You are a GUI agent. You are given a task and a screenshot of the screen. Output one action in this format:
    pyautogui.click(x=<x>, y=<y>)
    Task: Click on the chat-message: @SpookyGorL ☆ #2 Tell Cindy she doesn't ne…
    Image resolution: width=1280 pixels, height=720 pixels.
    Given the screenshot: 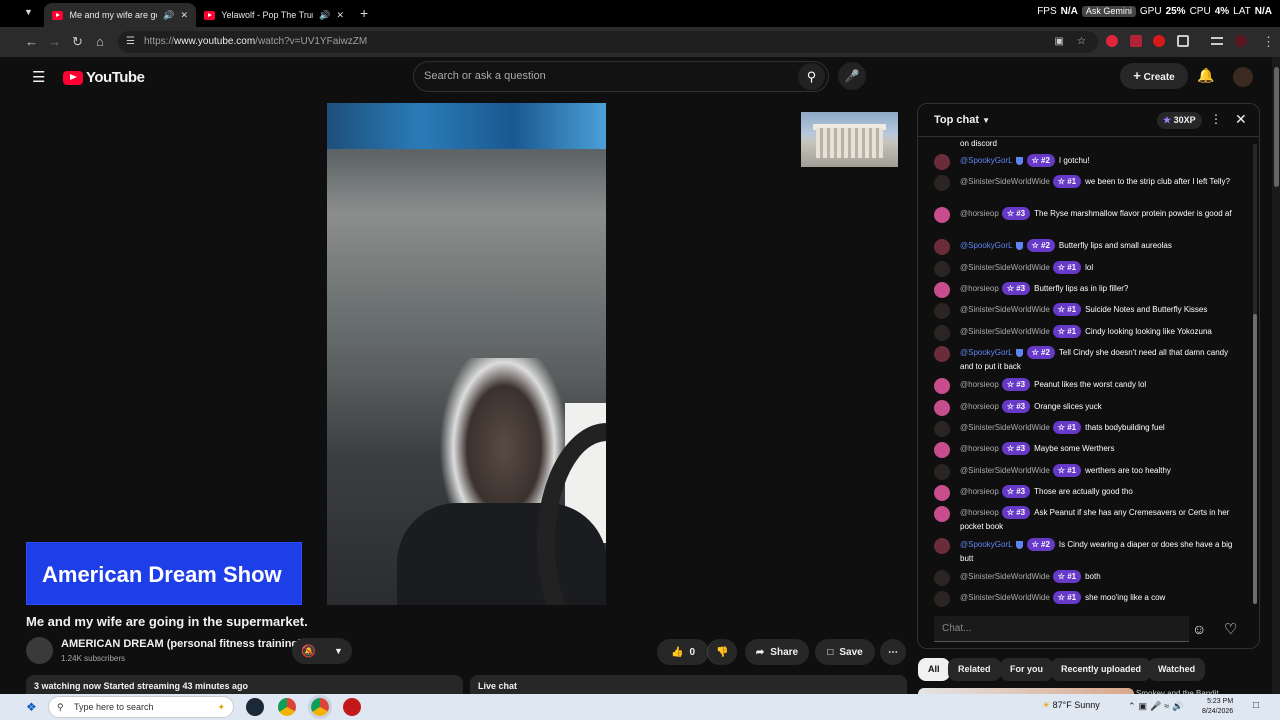 What is the action you would take?
    pyautogui.click(x=1086, y=360)
    